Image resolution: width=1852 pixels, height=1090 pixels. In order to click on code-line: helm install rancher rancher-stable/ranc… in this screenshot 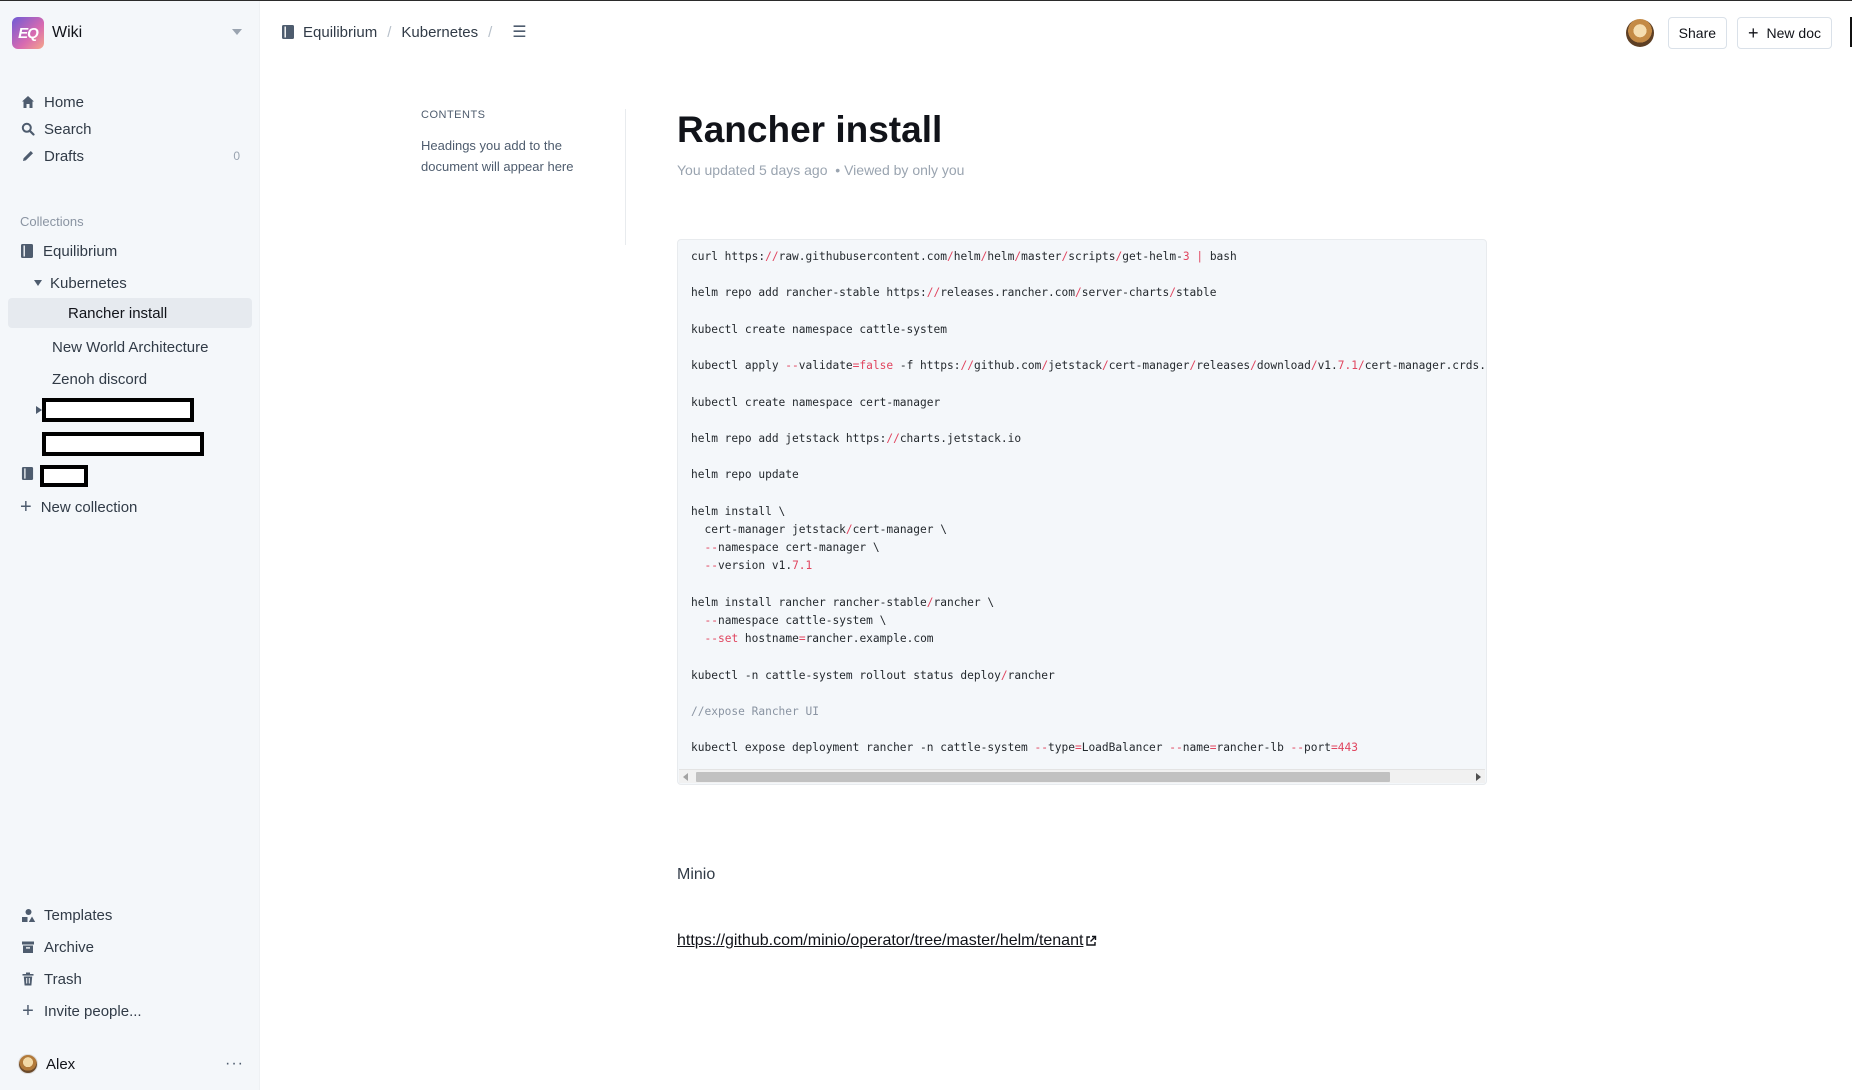, I will do `click(843, 602)`.